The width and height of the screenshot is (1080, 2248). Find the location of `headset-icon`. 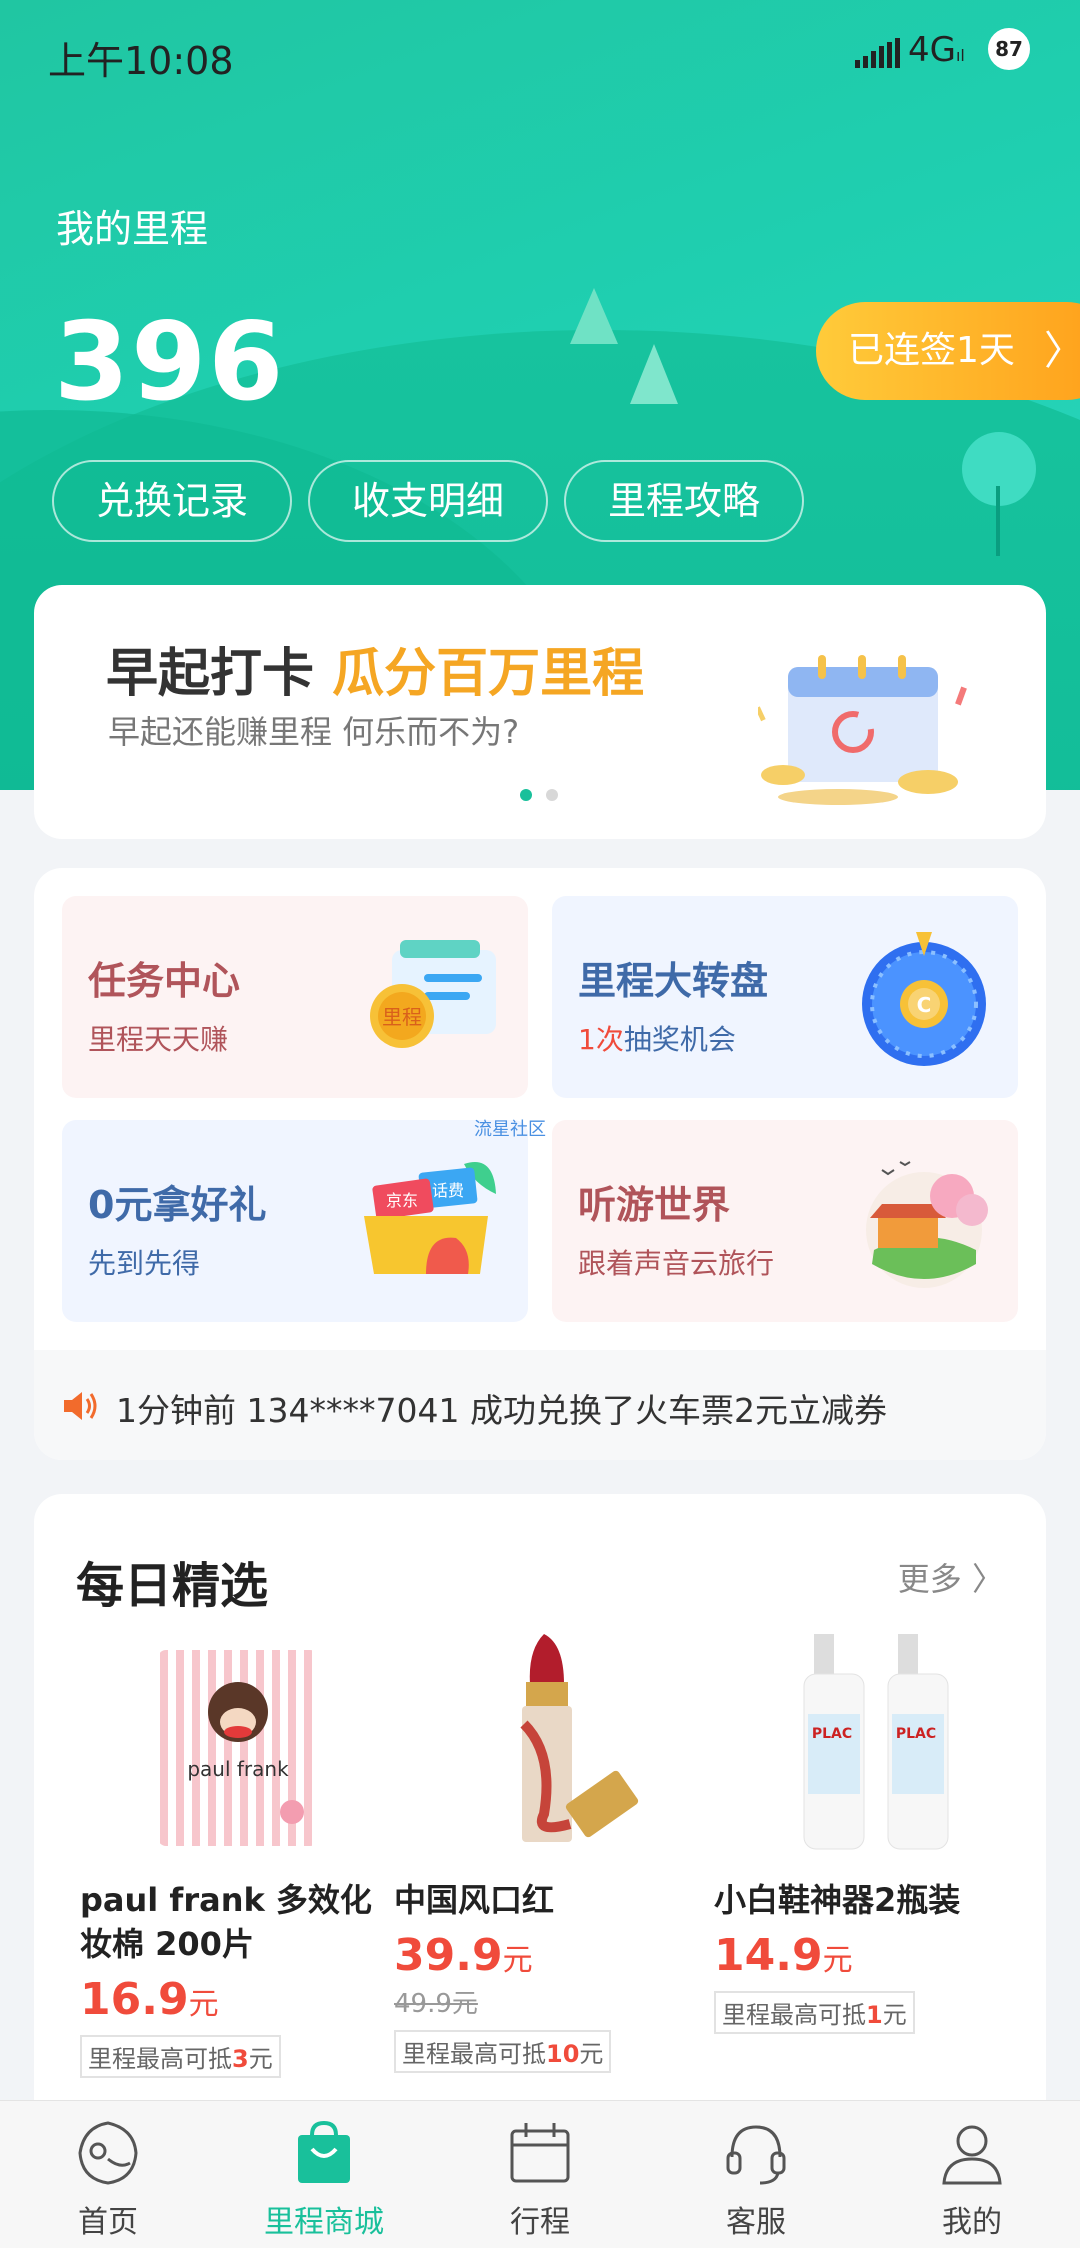

headset-icon is located at coordinates (756, 2155).